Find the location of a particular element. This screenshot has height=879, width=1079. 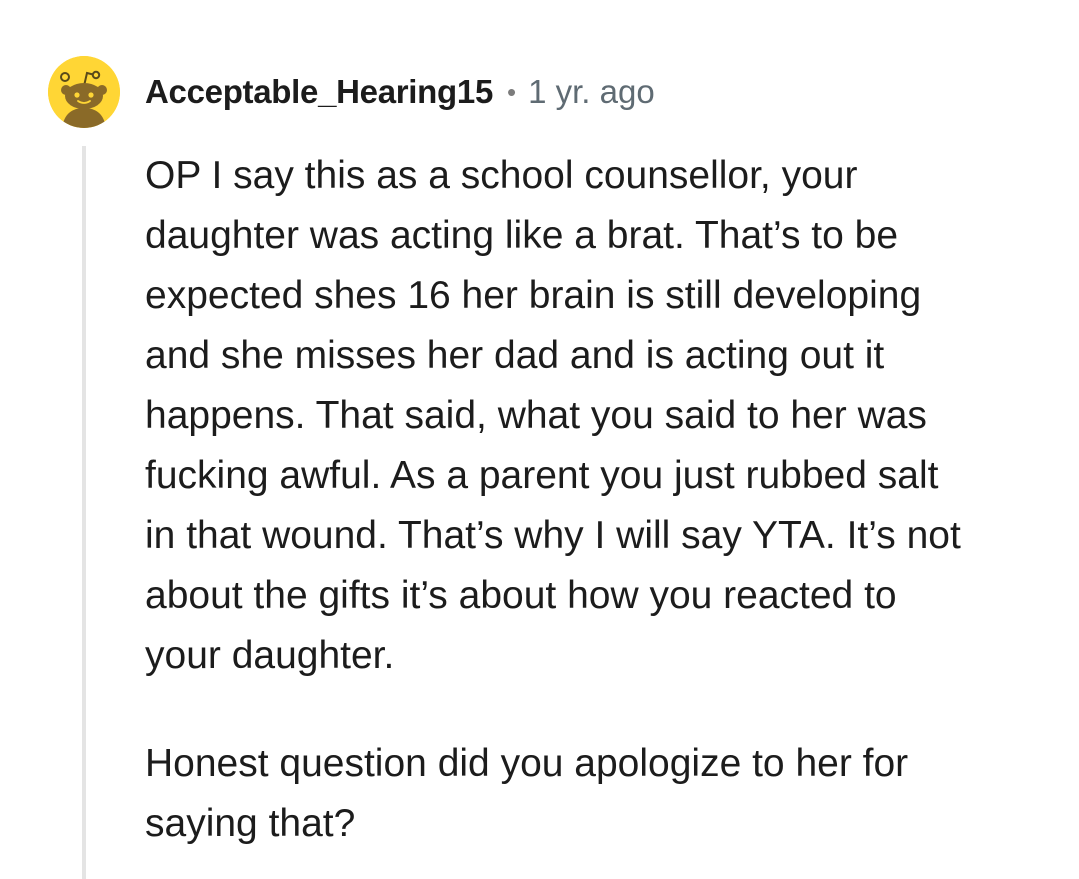

text-line: saying that? is located at coordinates (250, 823).